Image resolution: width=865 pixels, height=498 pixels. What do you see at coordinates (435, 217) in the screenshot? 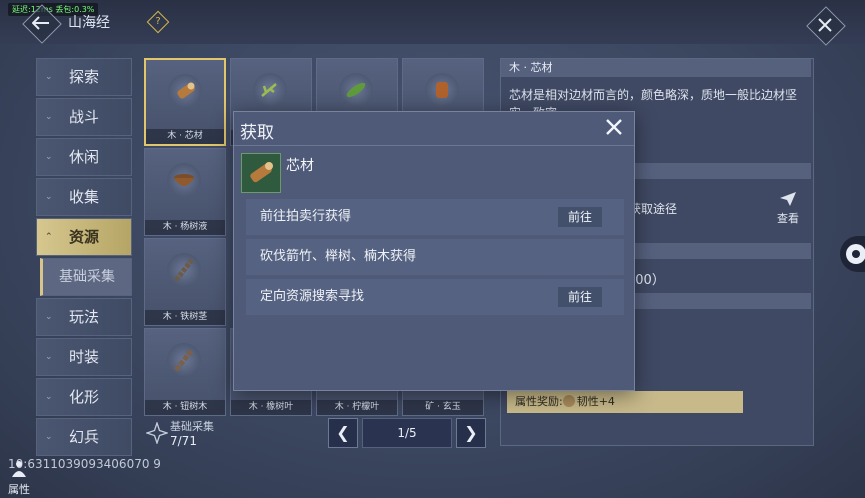
I see `acquire-row-auction: 前往拍卖行获得 前往` at bounding box center [435, 217].